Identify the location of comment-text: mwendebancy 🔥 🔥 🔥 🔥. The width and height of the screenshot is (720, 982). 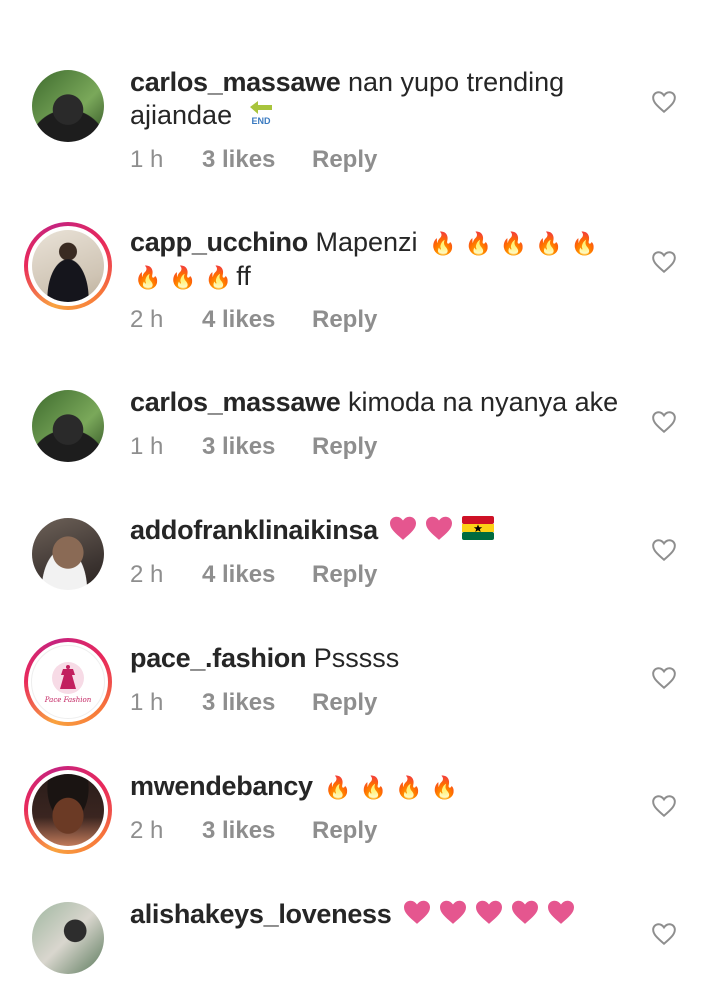
(380, 787).